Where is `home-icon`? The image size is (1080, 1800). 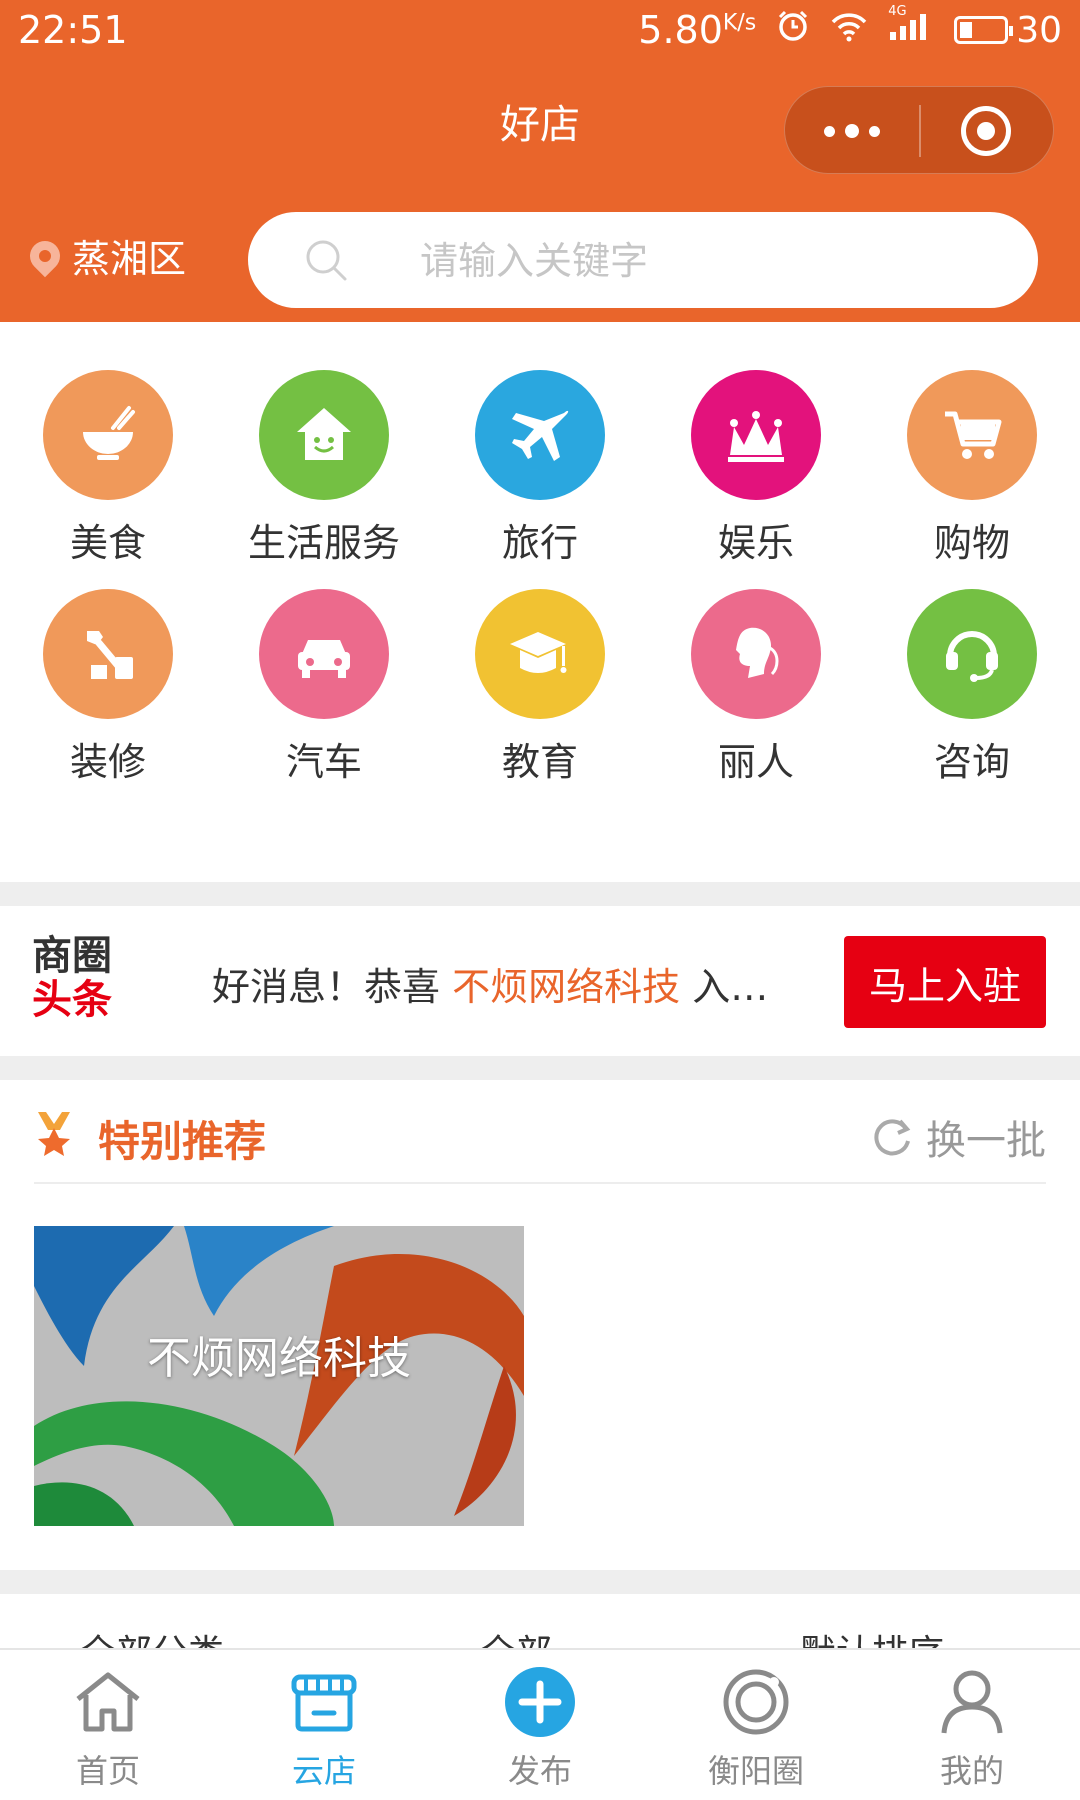 home-icon is located at coordinates (108, 1702).